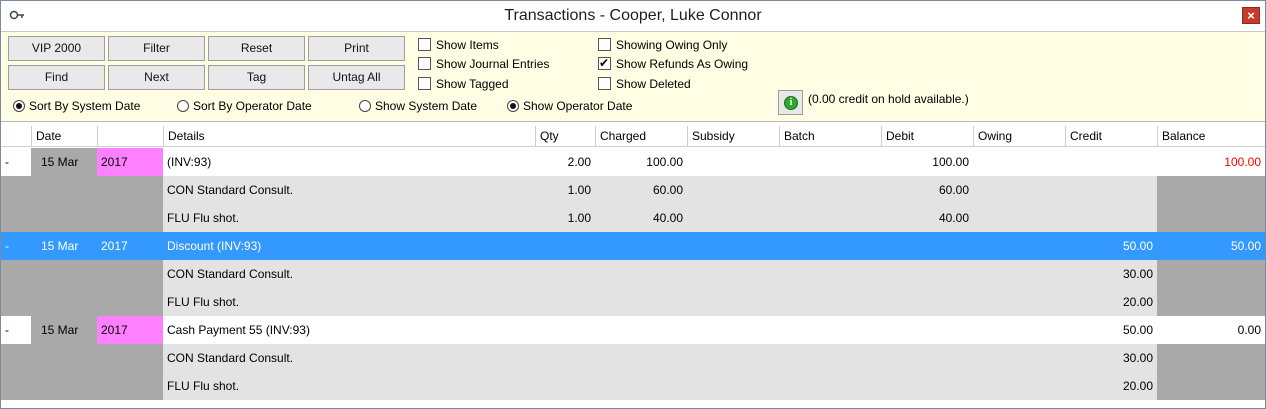 This screenshot has height=409, width=1266. I want to click on show-operator-date-radio: Show Operator Date, so click(569, 106).